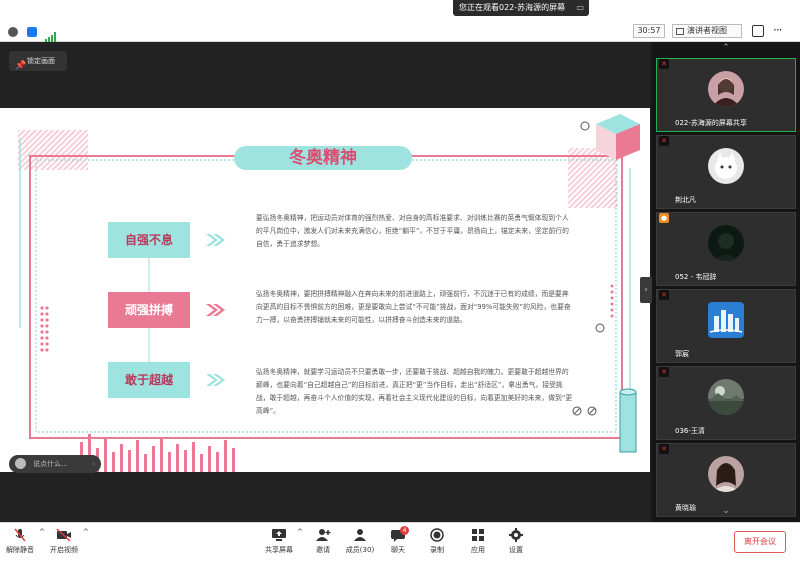  What do you see at coordinates (758, 31) in the screenshot?
I see `fullscreen-icon` at bounding box center [758, 31].